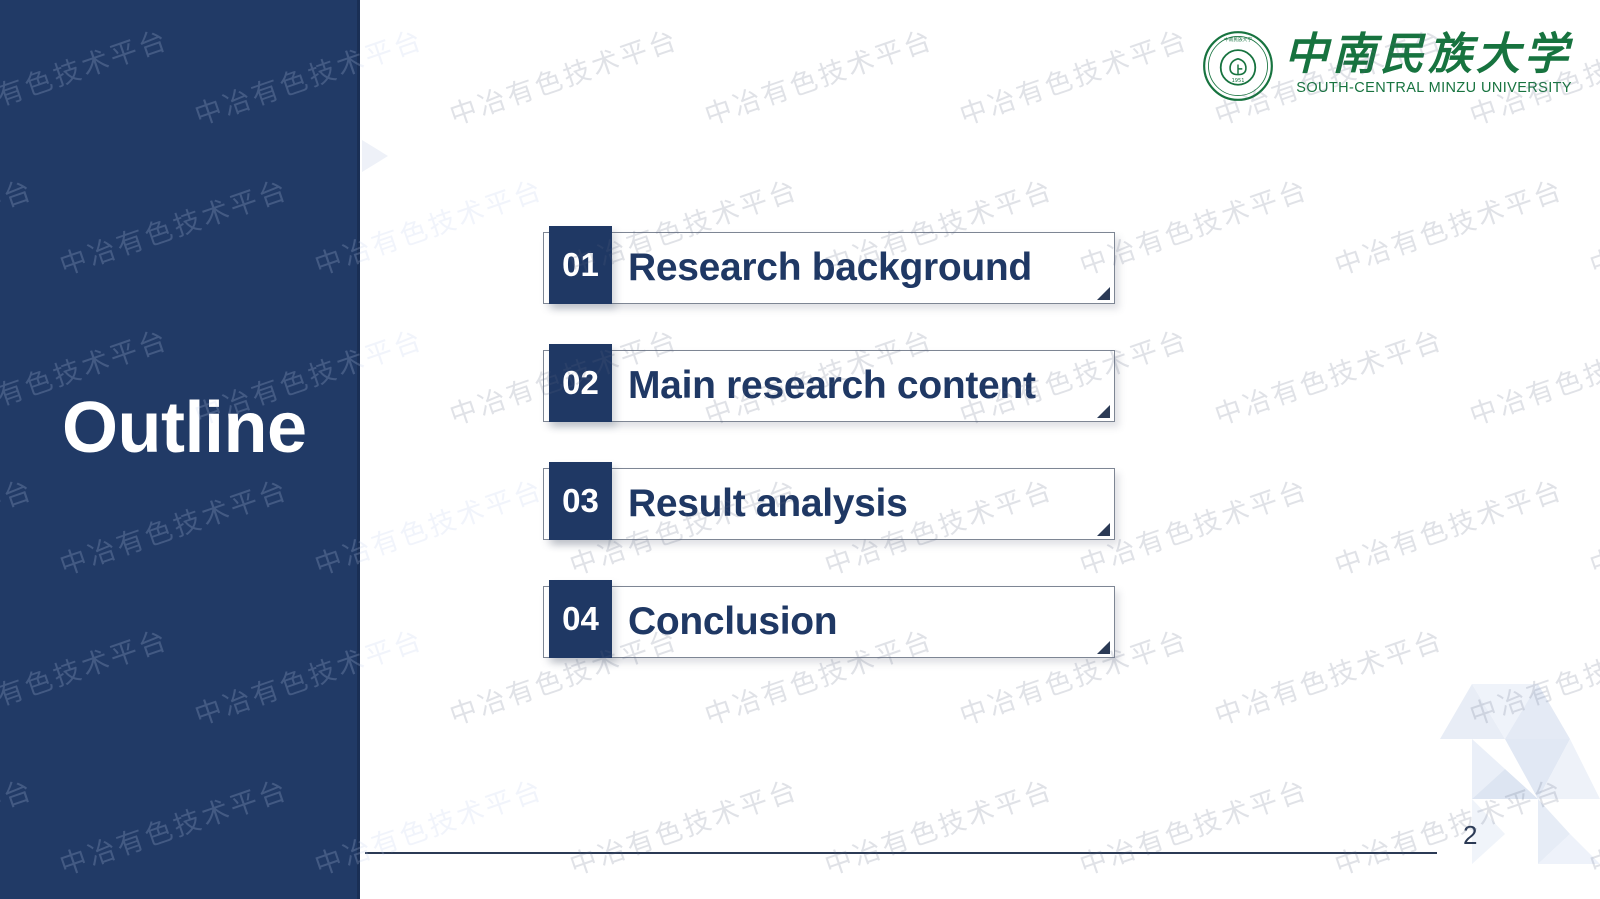  I want to click on outline-item-number: 01, so click(580, 265).